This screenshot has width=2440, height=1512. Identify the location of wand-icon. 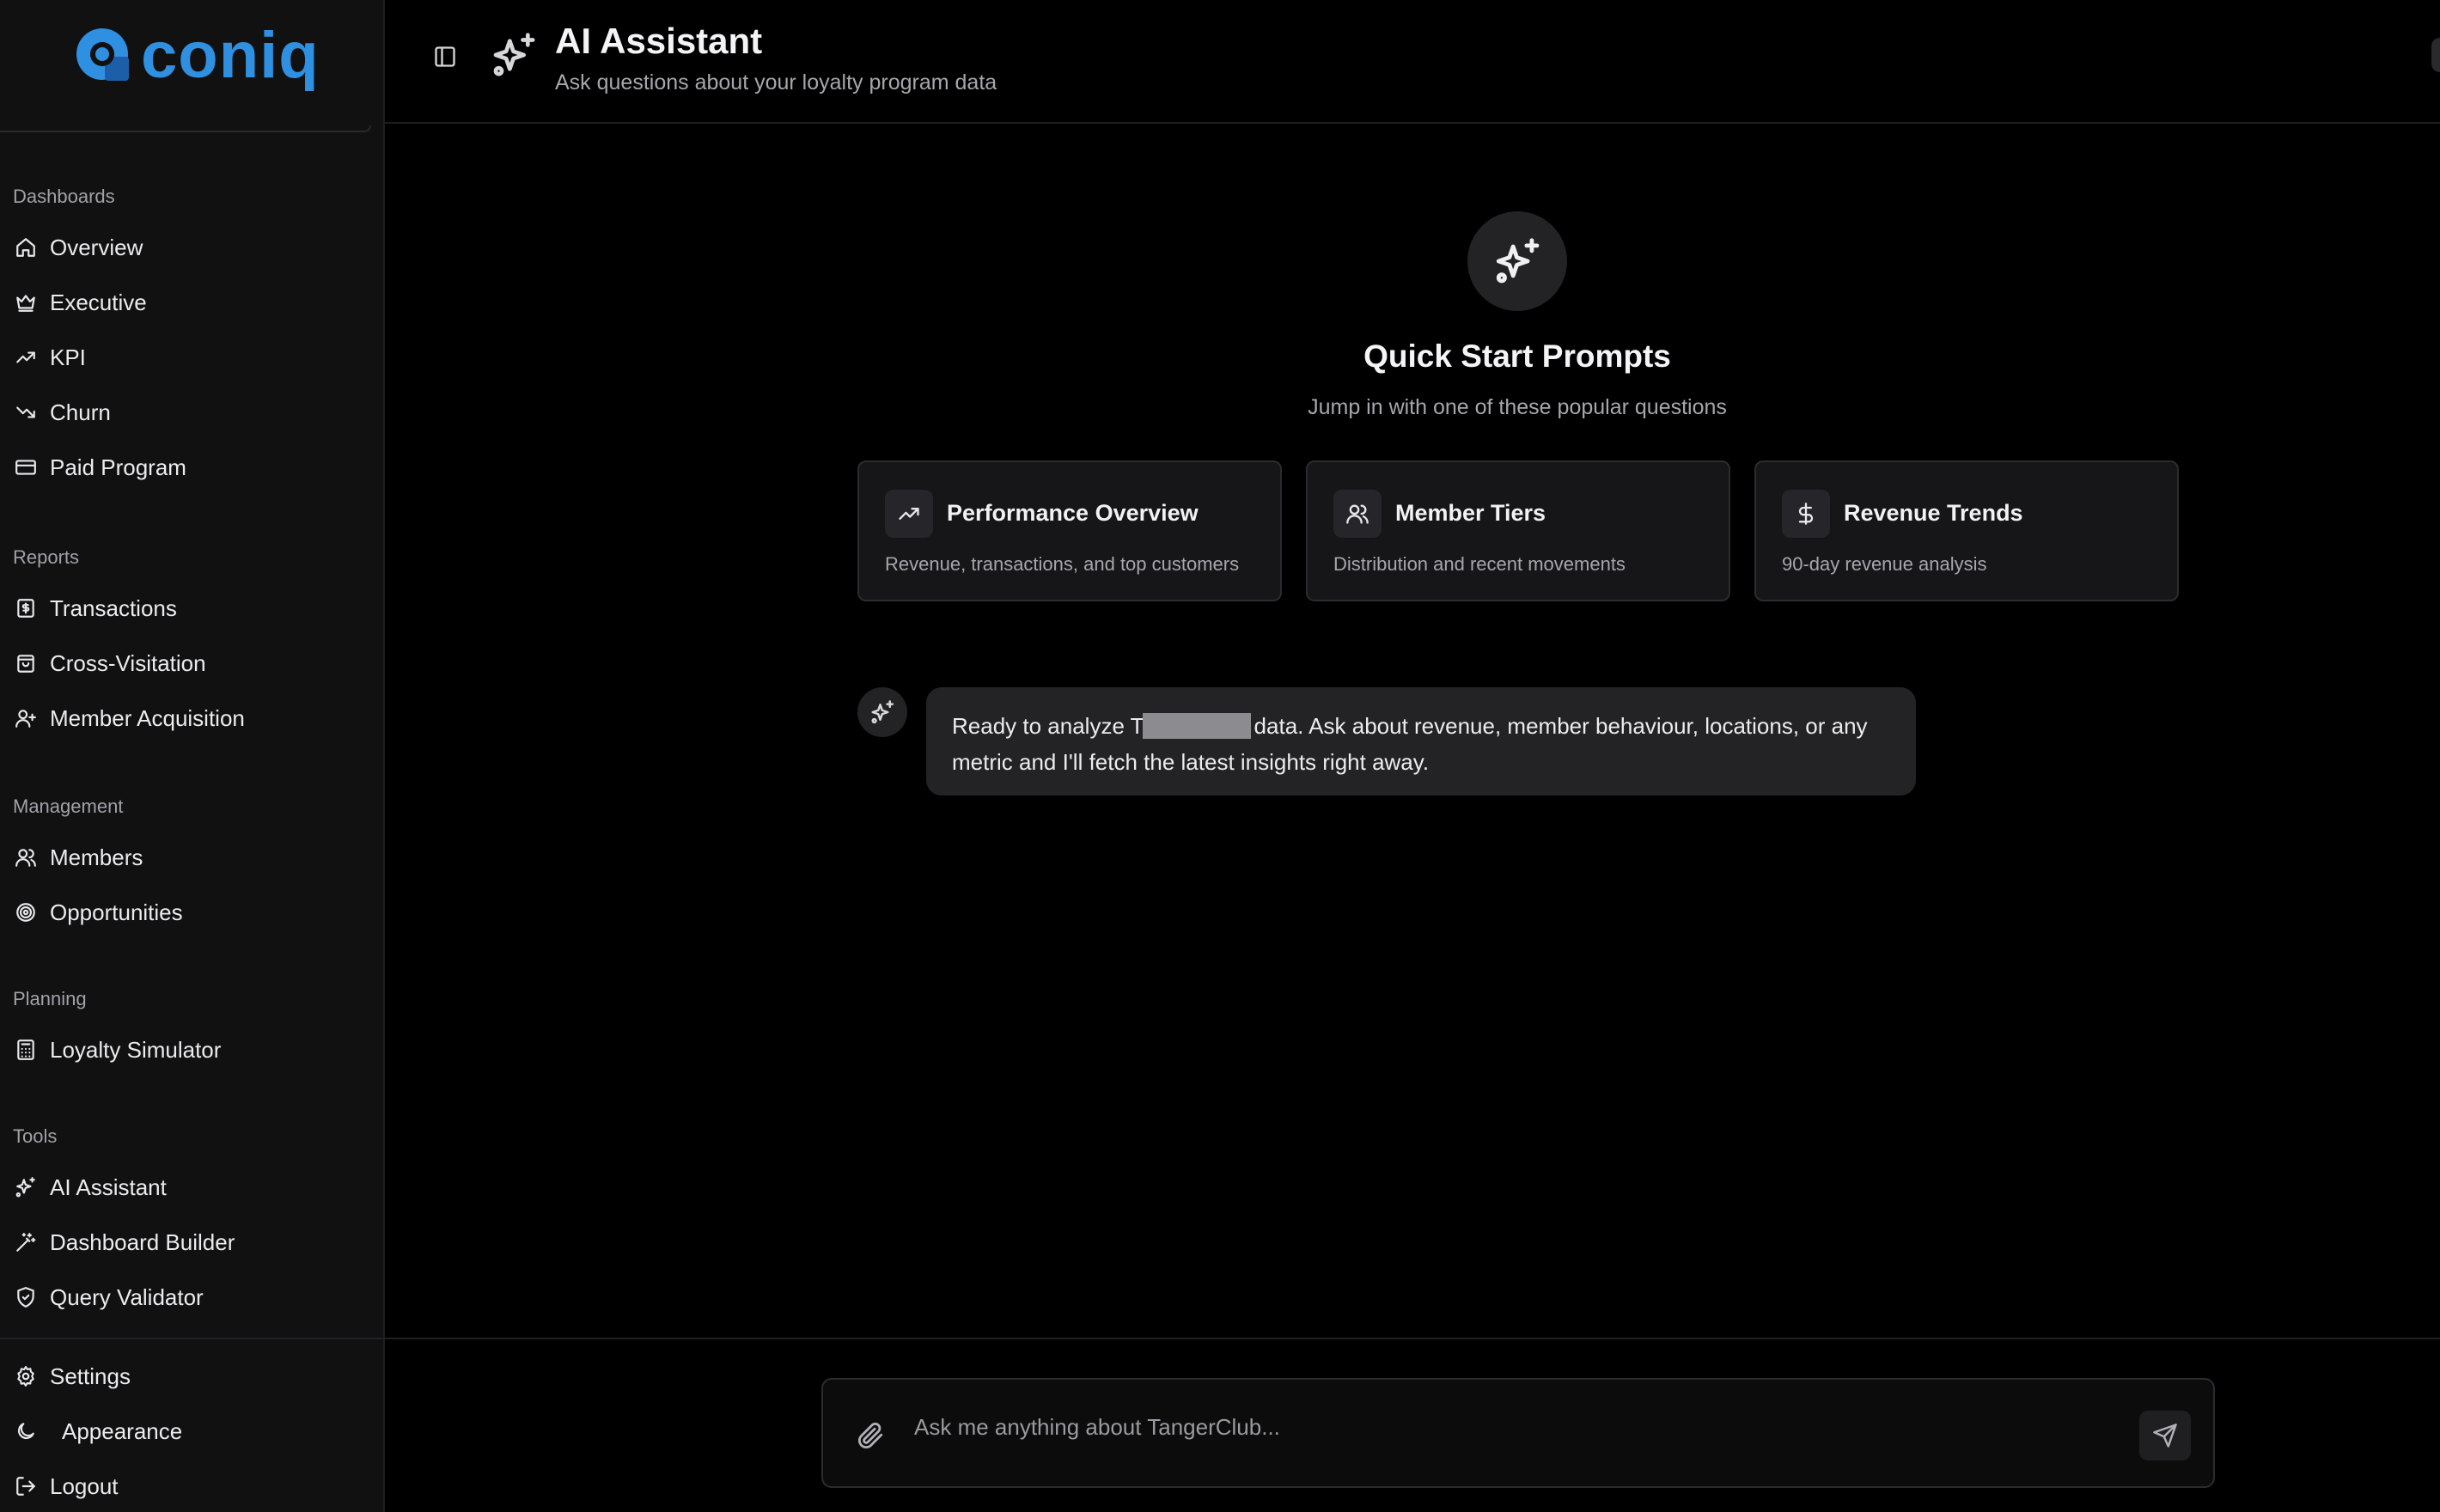
(26, 1242).